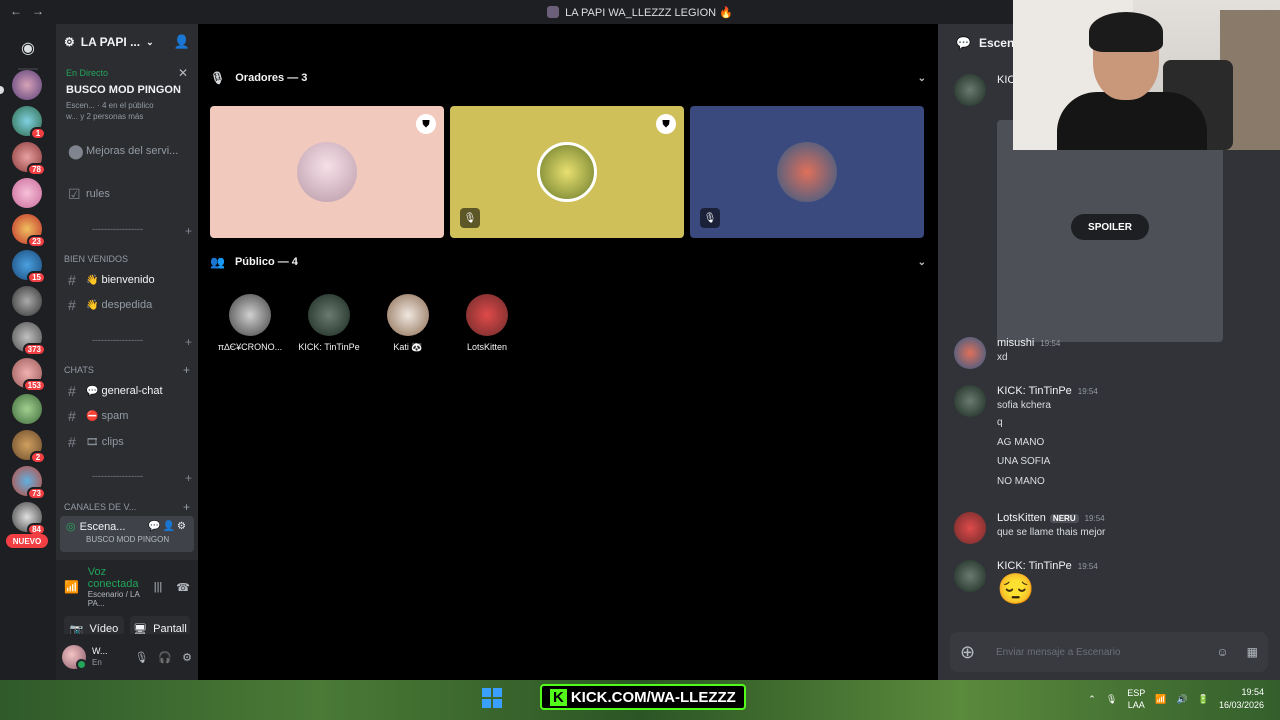  What do you see at coordinates (1136, 693) in the screenshot?
I see `lang-label: ESP` at bounding box center [1136, 693].